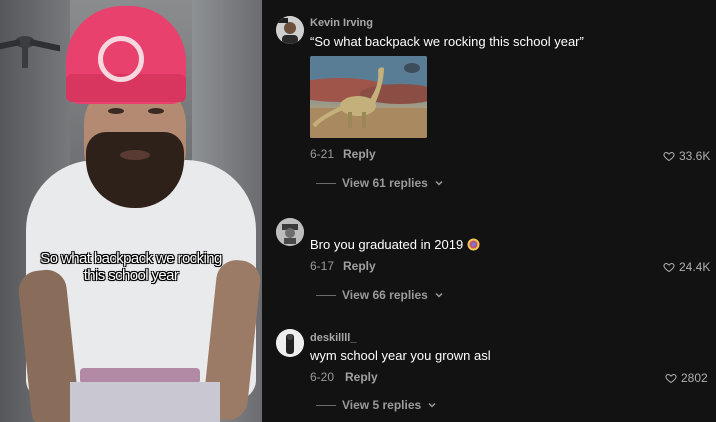  I want to click on view-replies-button: View 66 replies, so click(380, 295).